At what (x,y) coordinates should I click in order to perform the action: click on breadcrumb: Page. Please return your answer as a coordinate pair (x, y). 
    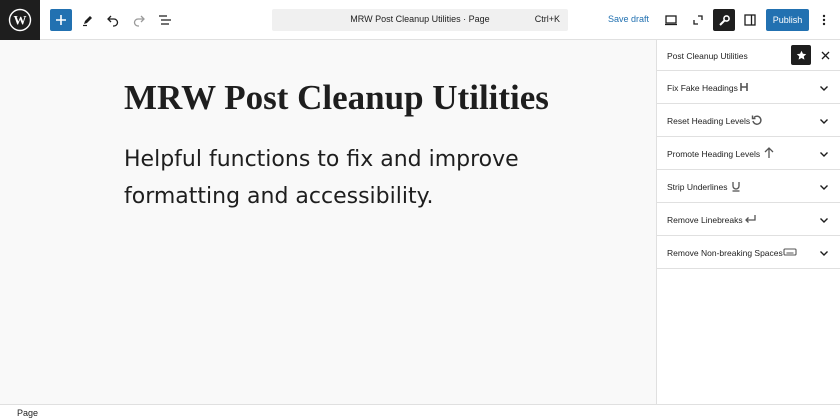
    Looking at the image, I should click on (27, 413).